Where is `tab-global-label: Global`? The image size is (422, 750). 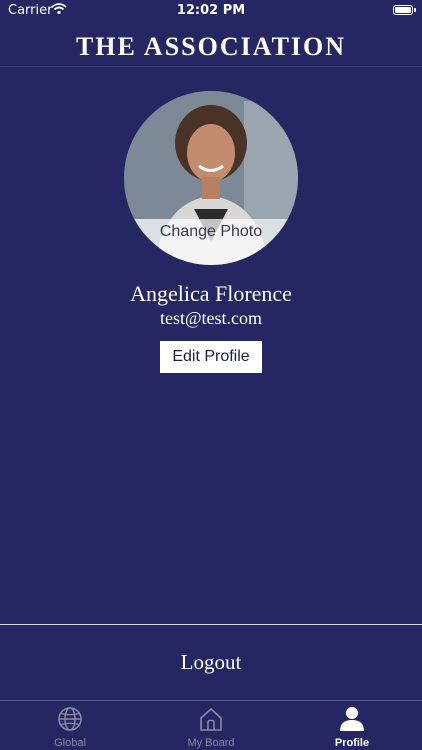
tab-global-label: Global is located at coordinates (70, 743).